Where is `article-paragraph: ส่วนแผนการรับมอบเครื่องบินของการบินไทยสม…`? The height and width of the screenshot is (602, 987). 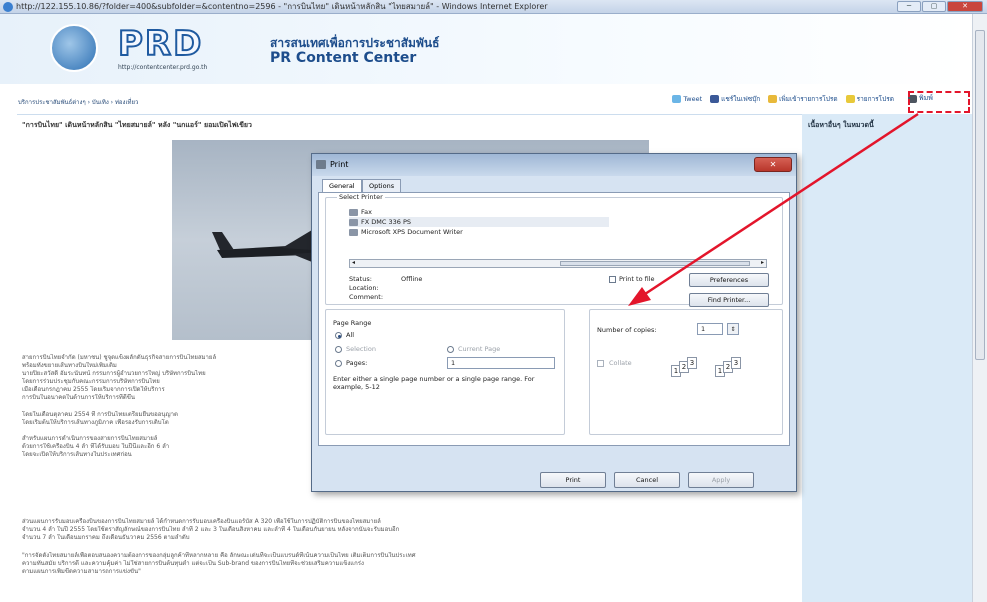
article-paragraph: ส่วนแผนการรับมอบเครื่องบินของการบินไทยสม… is located at coordinates (201, 521).